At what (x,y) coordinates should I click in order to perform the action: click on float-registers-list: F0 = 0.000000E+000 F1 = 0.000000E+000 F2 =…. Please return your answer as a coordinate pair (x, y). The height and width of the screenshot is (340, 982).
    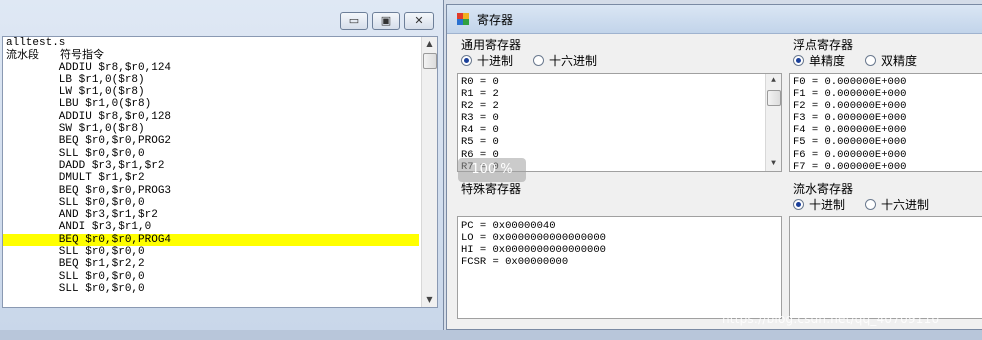
    Looking at the image, I should click on (885, 122).